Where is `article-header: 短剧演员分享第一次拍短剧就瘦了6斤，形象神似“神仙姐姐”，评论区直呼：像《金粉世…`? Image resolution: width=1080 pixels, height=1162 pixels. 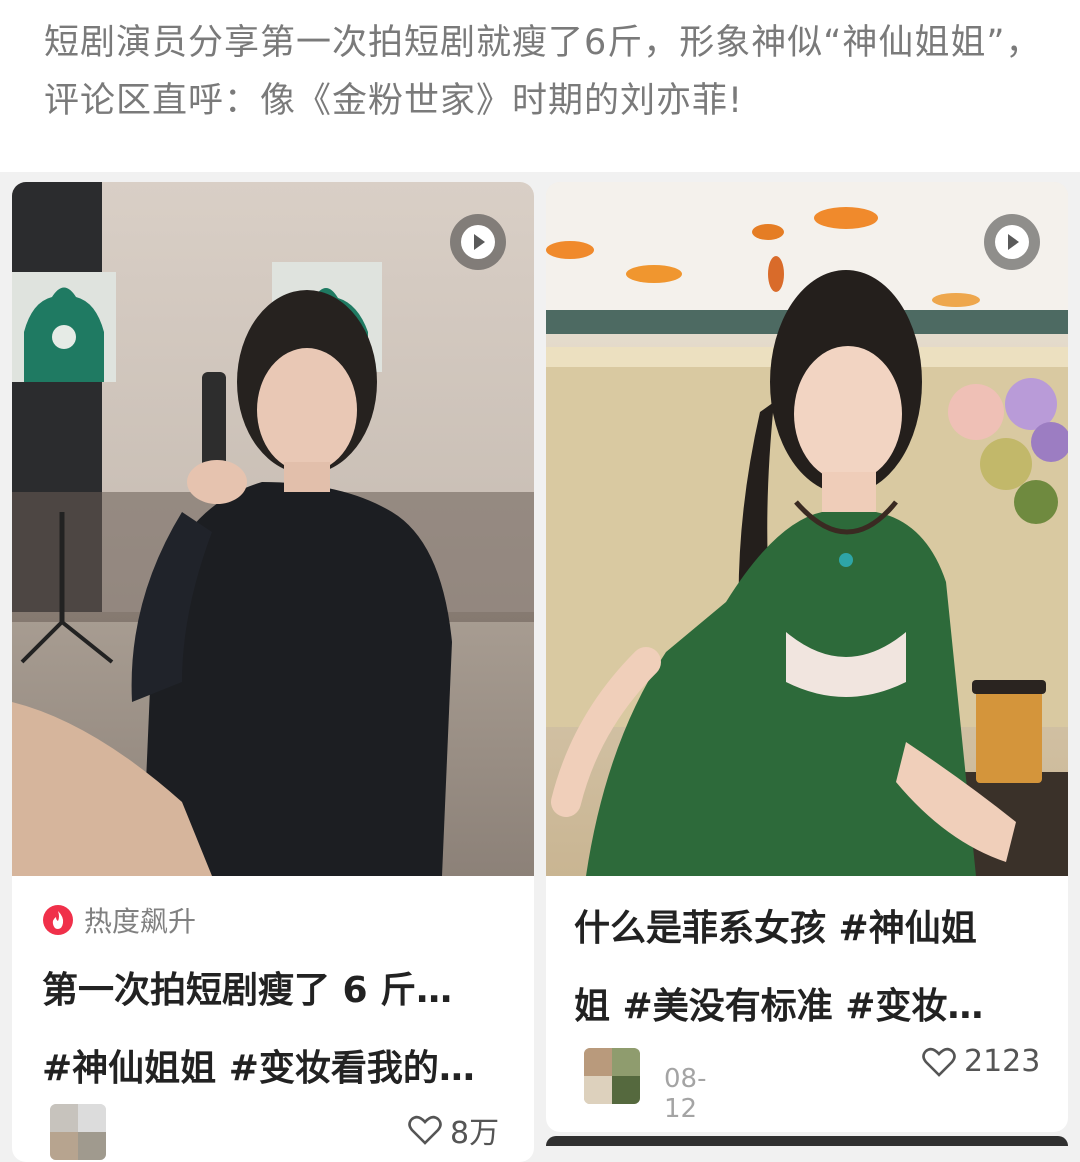
article-header: 短剧演员分享第一次拍短剧就瘦了6斤，形象神似“神仙姐姐”，评论区直呼：像《金粉世… is located at coordinates (540, 86).